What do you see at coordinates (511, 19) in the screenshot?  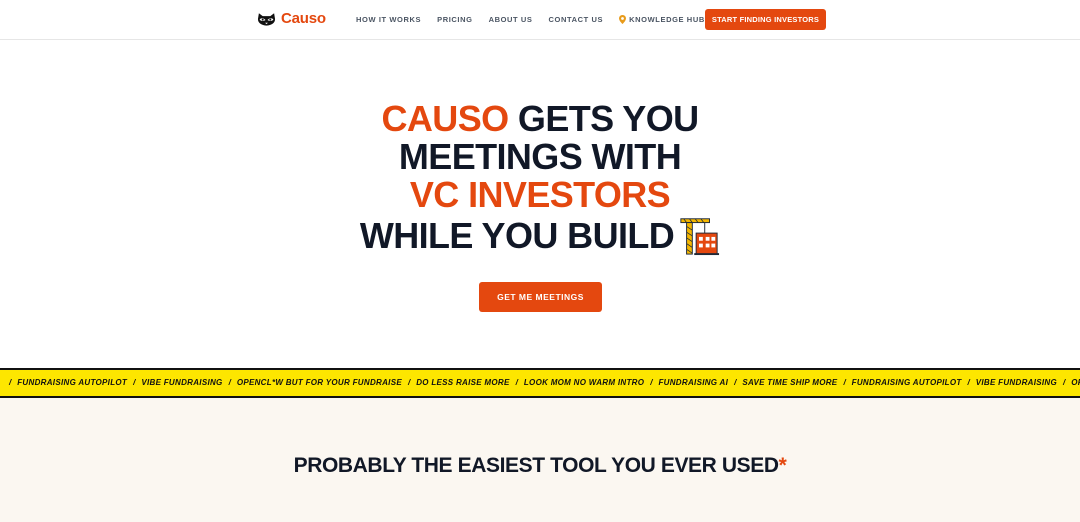 I see `nav-about-us: ABOUT US` at bounding box center [511, 19].